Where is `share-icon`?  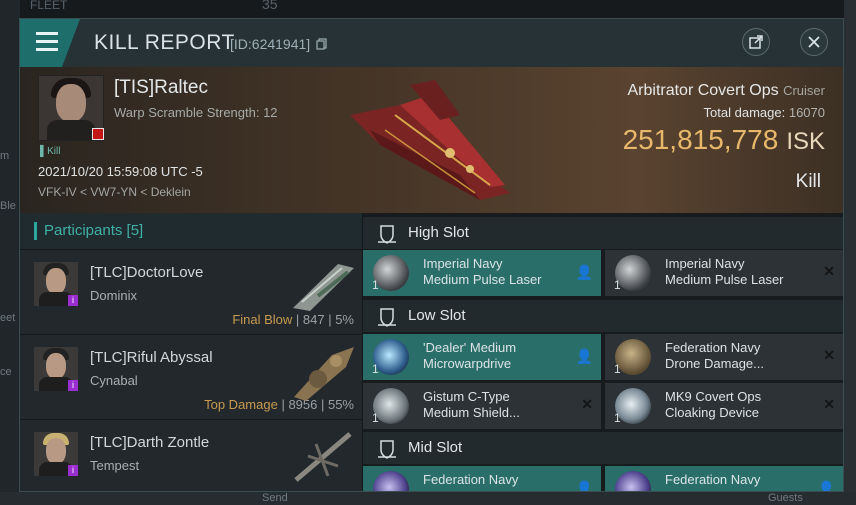 share-icon is located at coordinates (756, 42).